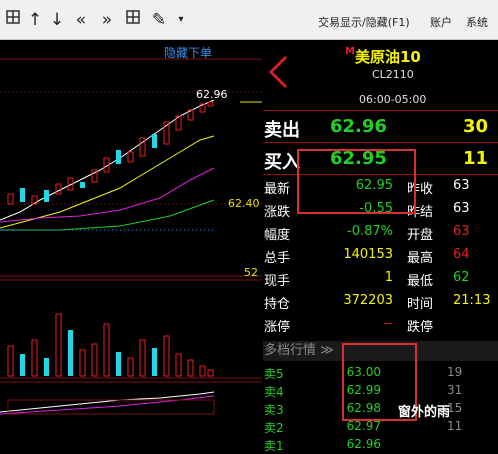 The height and width of the screenshot is (454, 498). Describe the element at coordinates (388, 323) in the screenshot. I see `stat-value: --` at that location.